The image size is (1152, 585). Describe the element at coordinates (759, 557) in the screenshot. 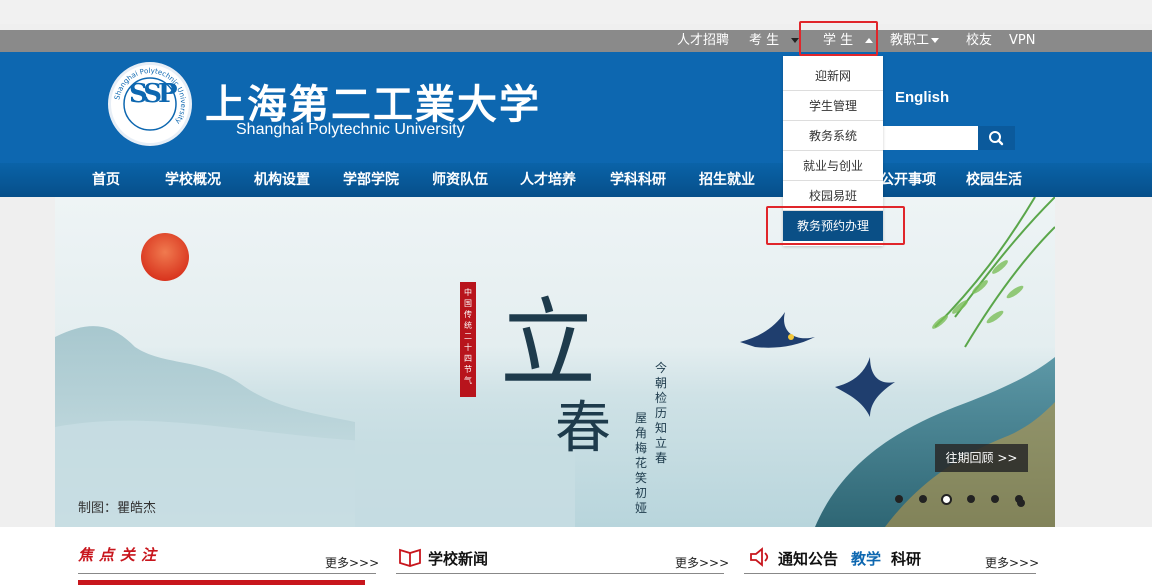

I see `speaker-icon` at that location.